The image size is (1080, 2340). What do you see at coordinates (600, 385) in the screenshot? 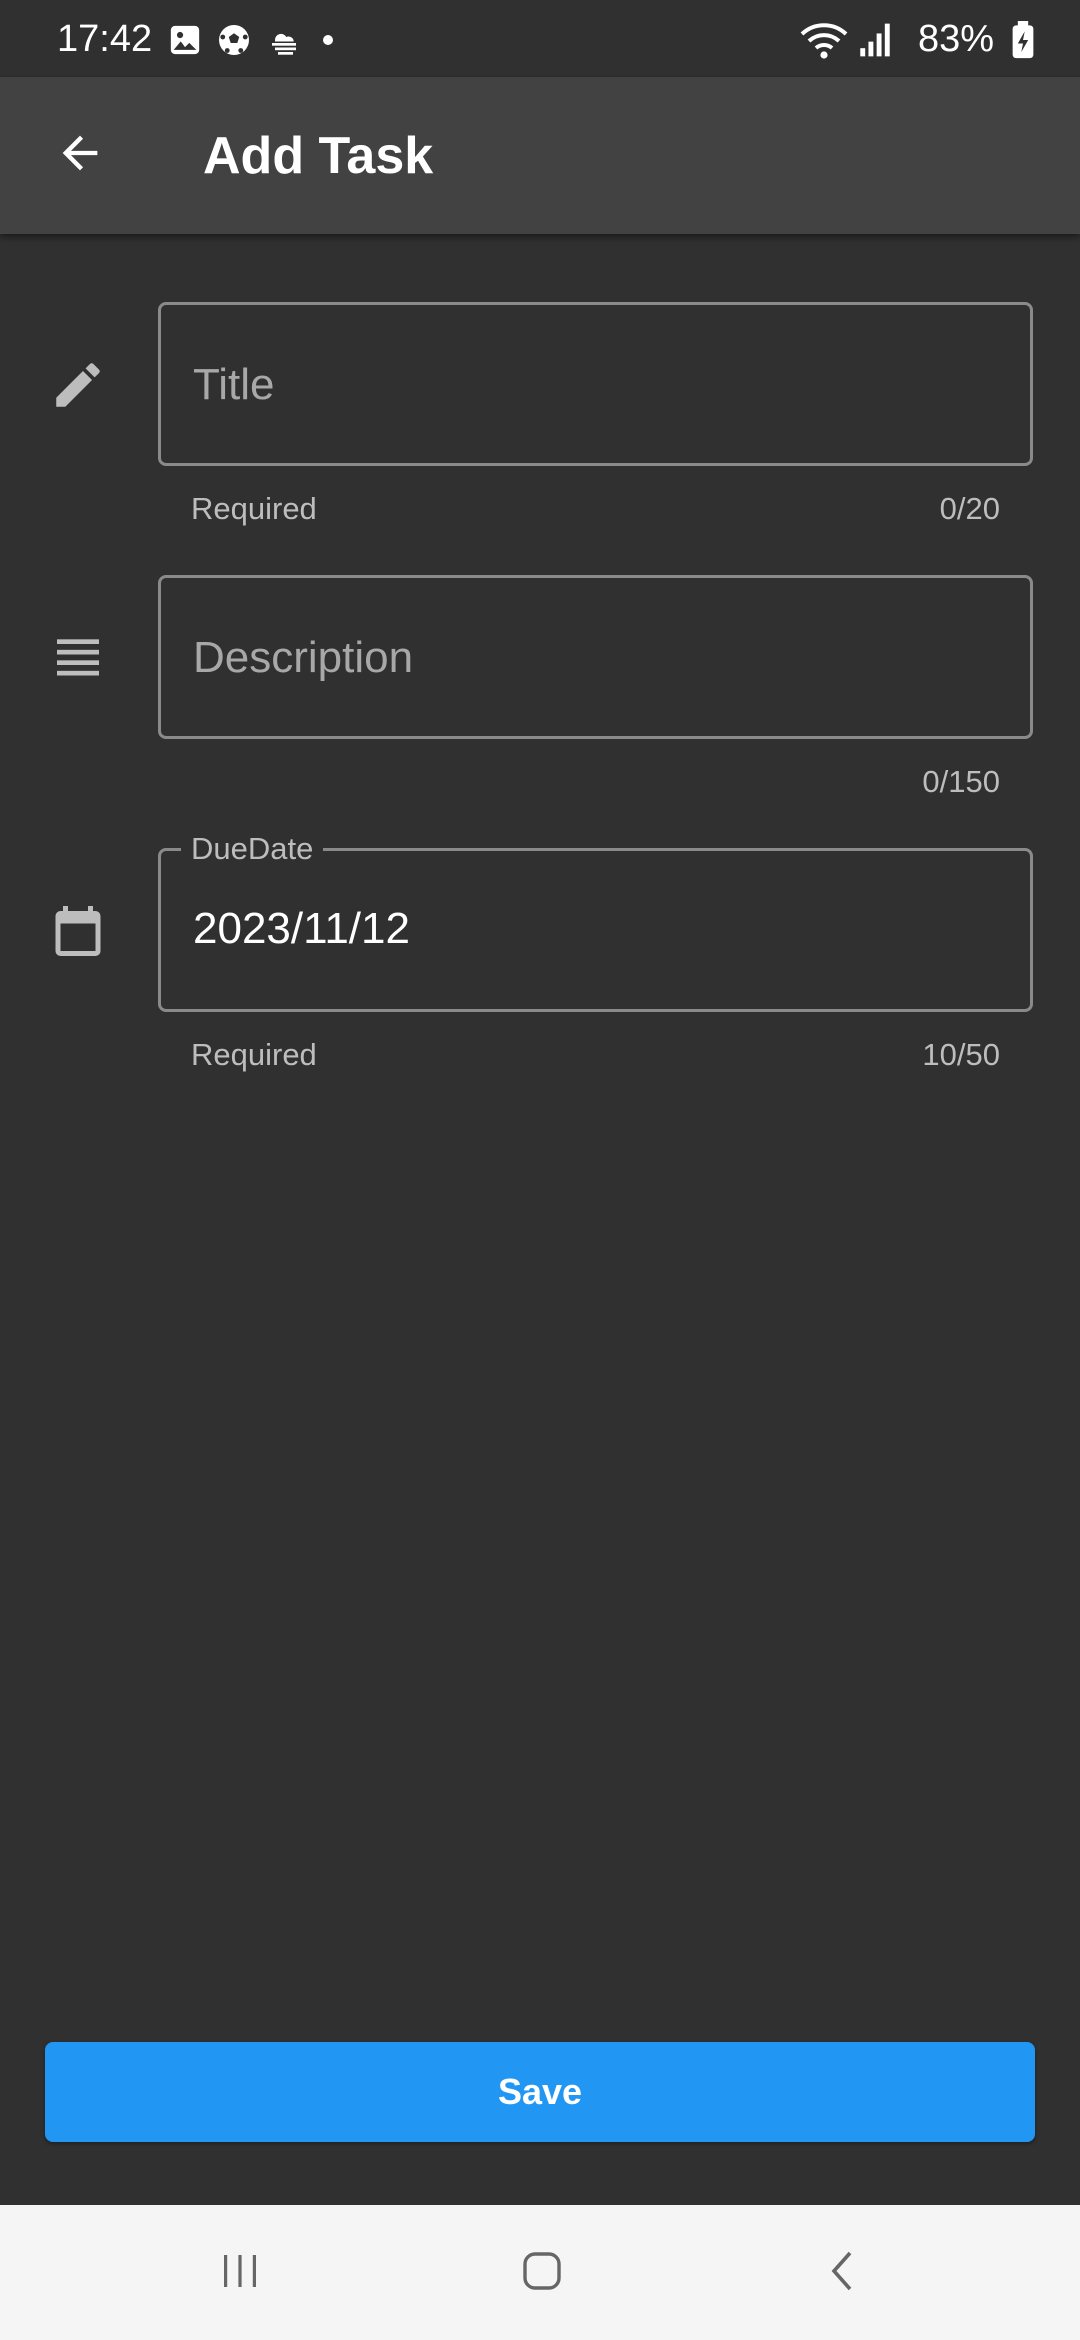
I see `title-input` at bounding box center [600, 385].